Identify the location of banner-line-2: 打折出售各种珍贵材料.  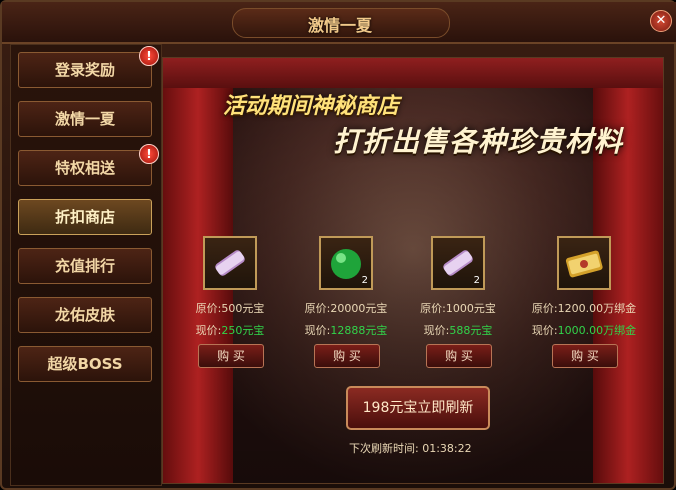
(478, 141).